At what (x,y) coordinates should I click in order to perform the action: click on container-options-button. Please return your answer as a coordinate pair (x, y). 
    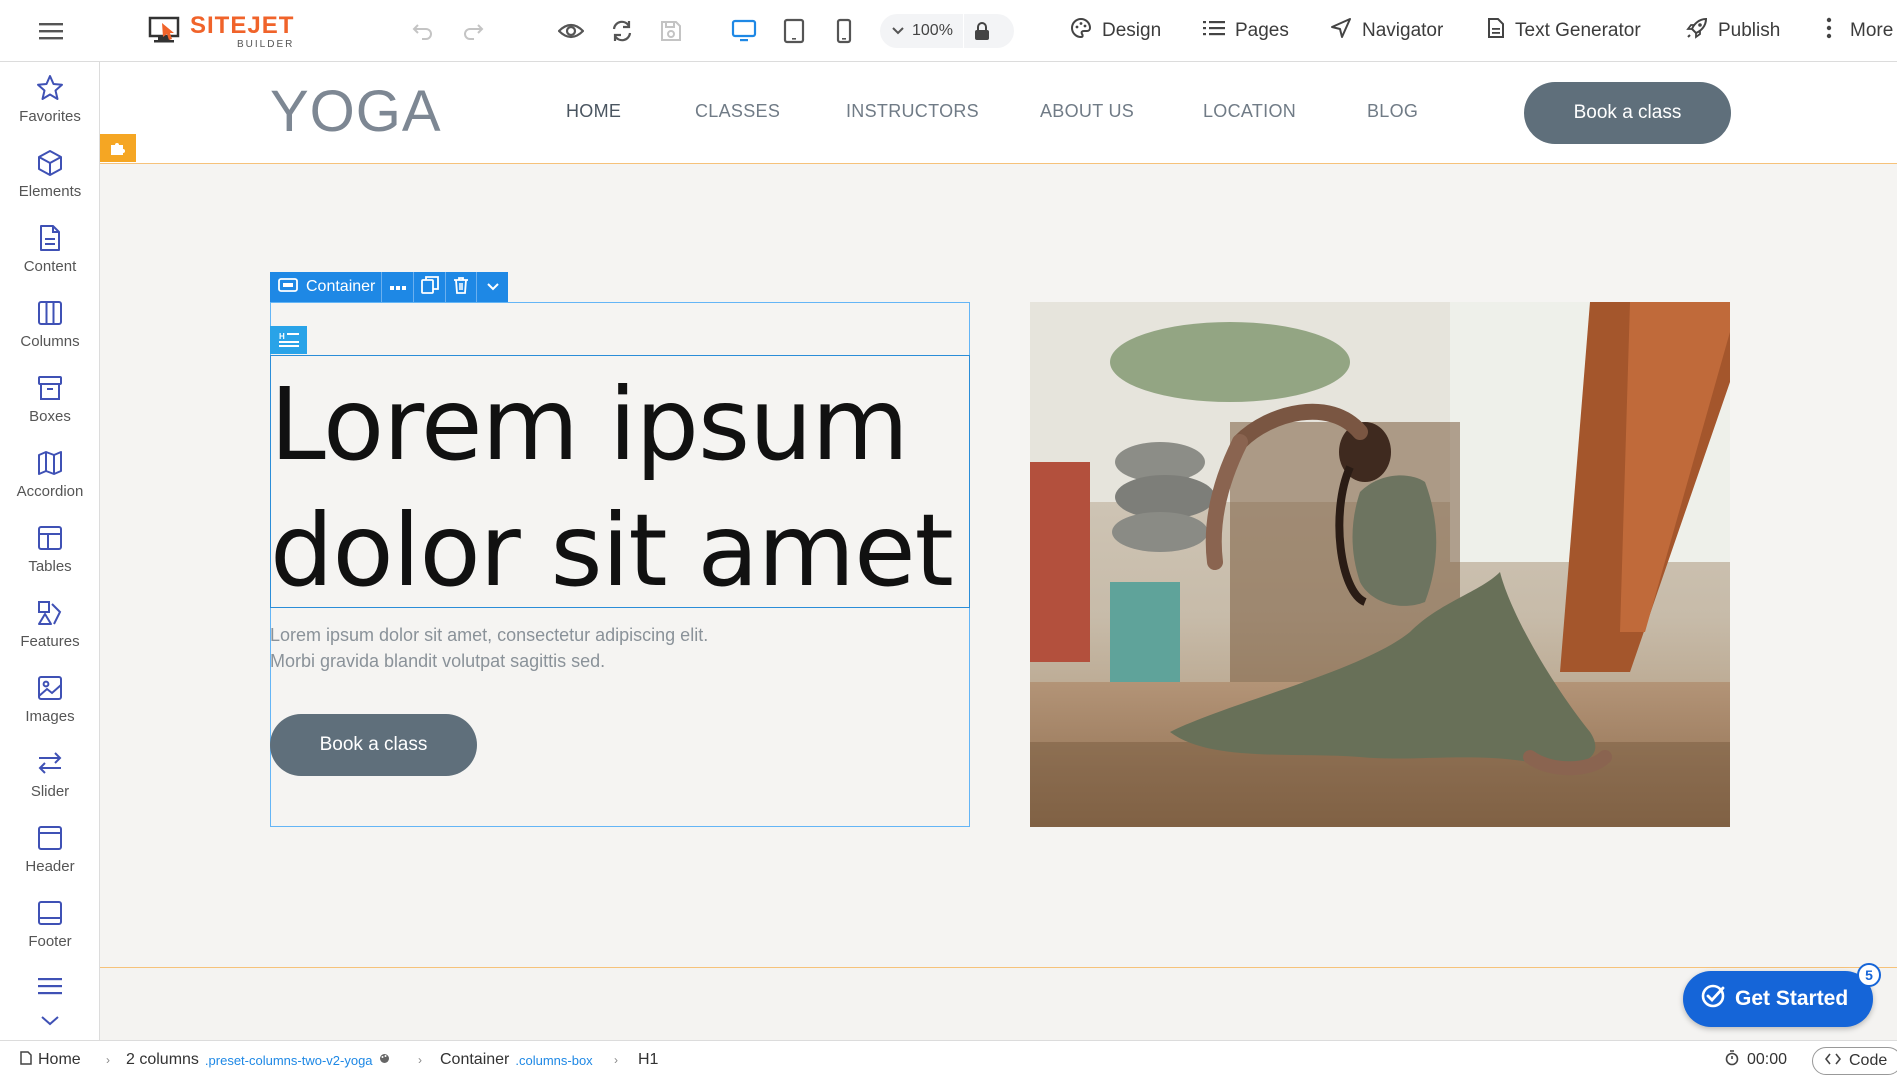
    Looking at the image, I should click on (398, 287).